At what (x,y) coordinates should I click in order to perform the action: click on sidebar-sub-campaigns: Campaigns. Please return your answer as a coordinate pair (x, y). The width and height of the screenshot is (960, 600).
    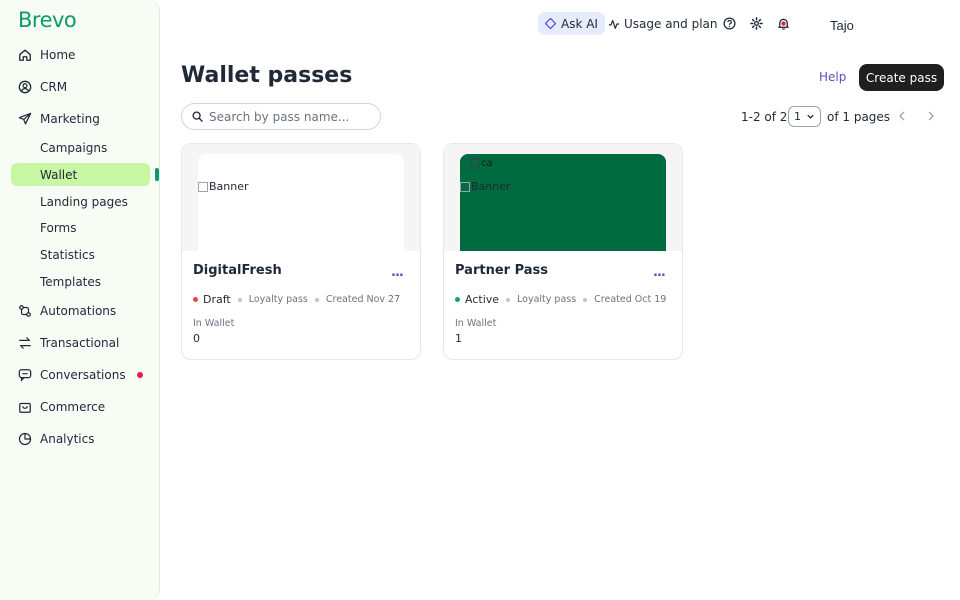
    Looking at the image, I should click on (73, 148).